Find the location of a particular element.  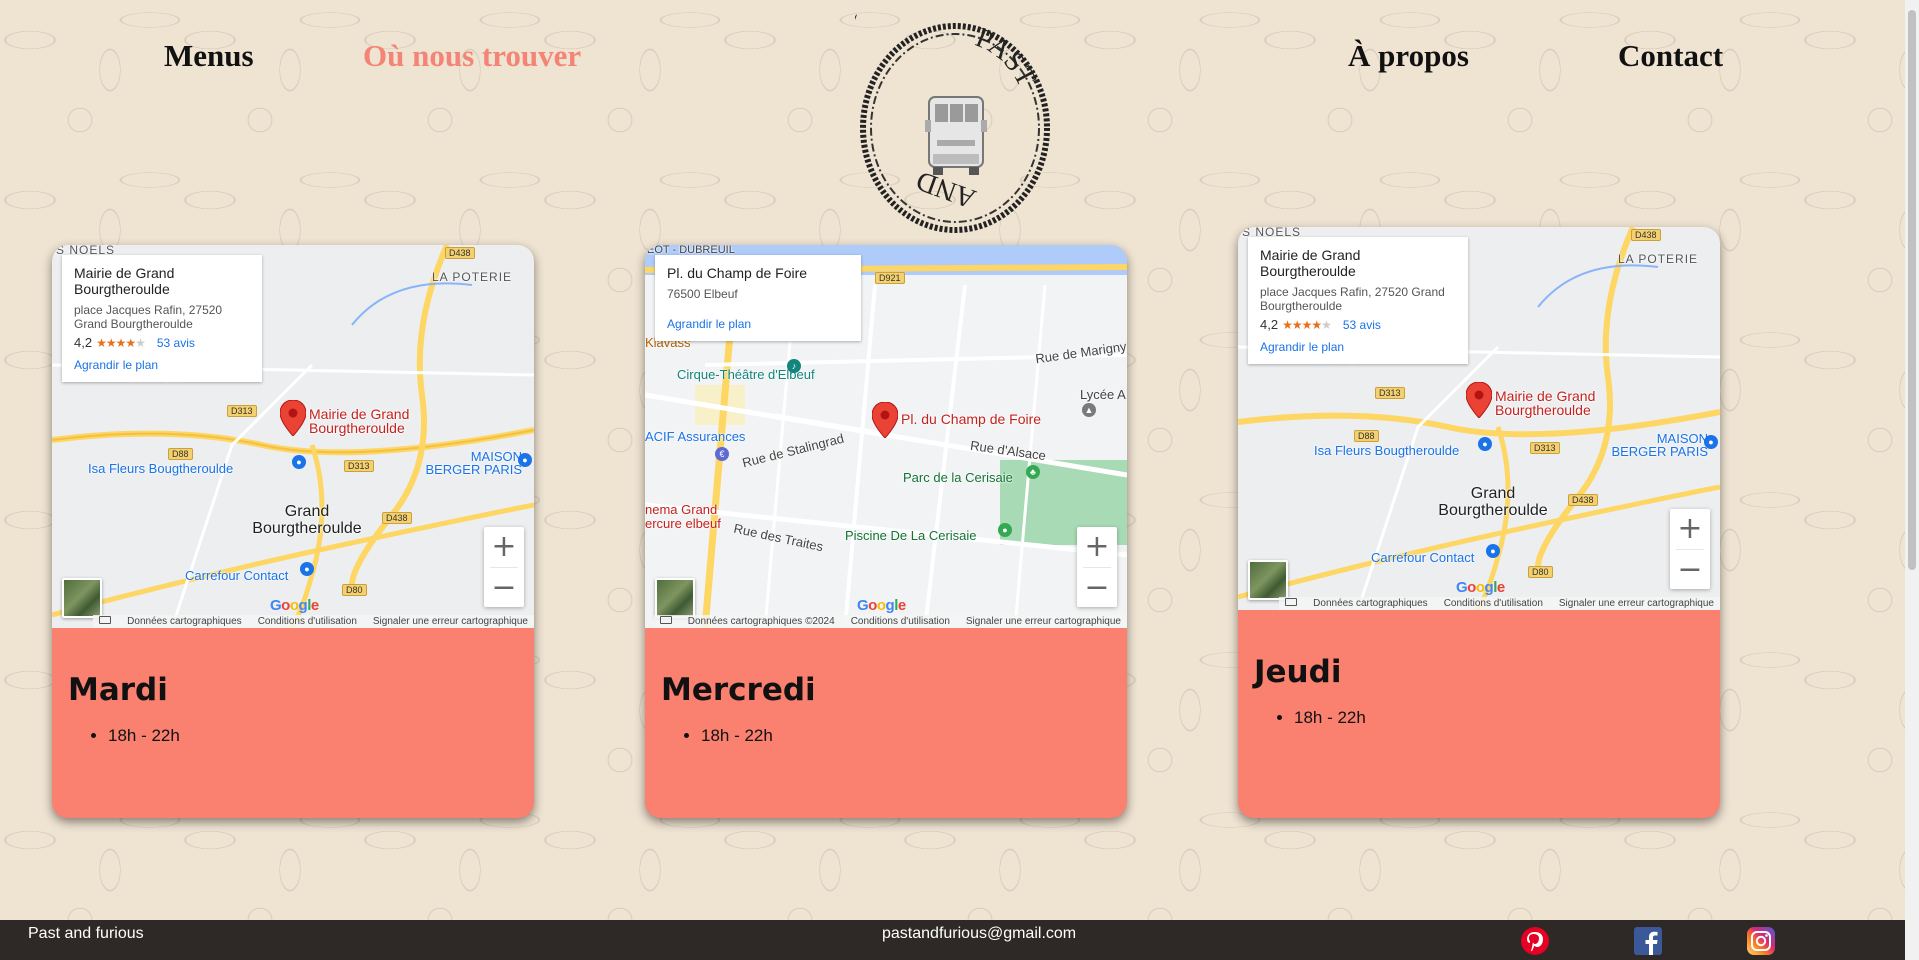

pinterest-icon is located at coordinates (1535, 941).